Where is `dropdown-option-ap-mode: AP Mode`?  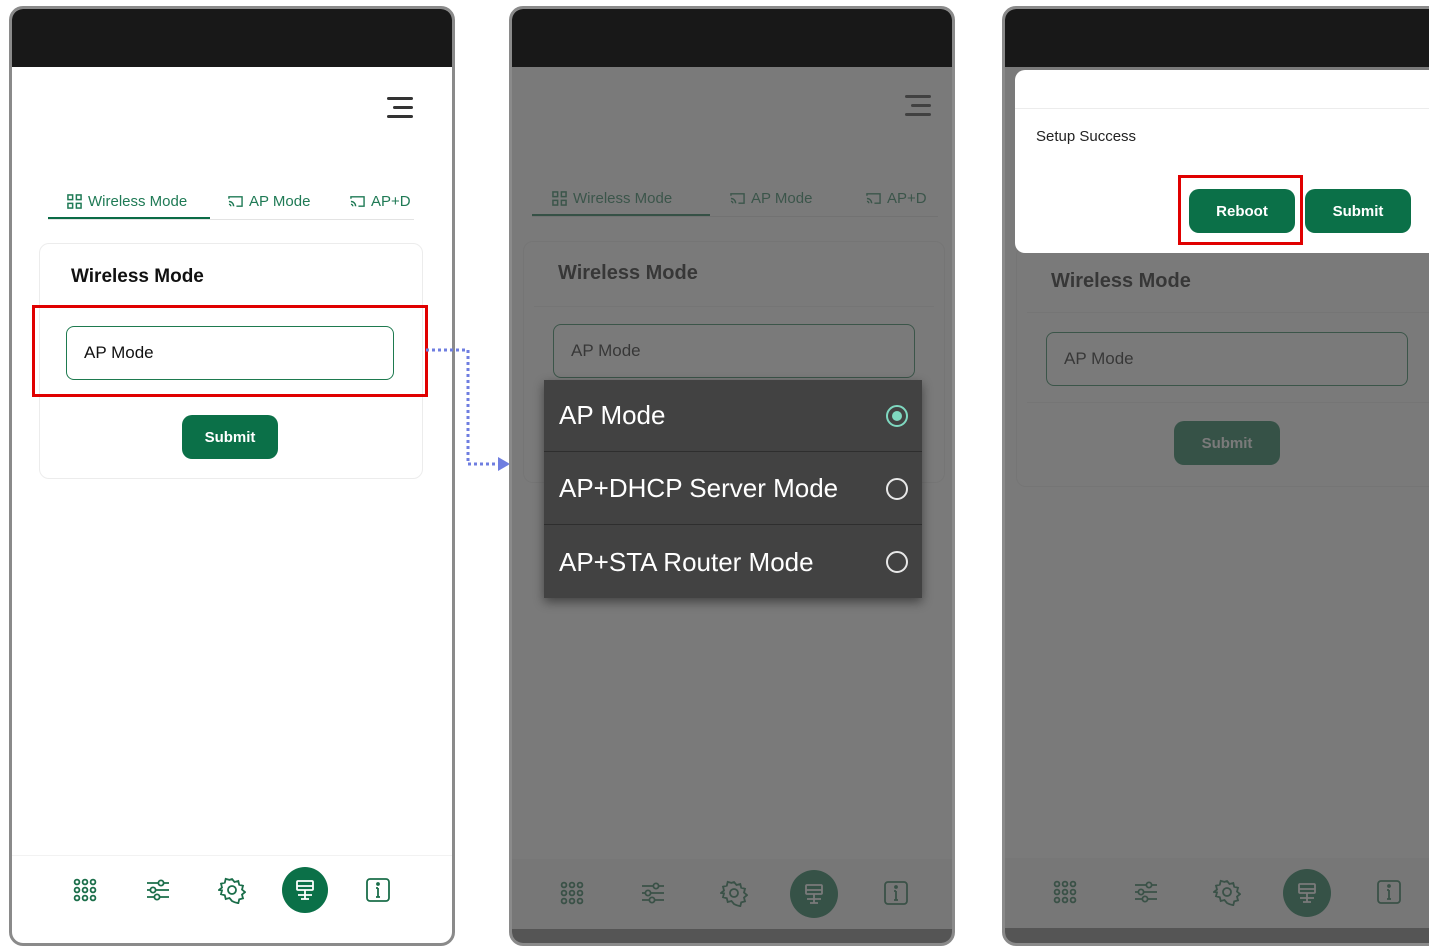
dropdown-option-ap-mode: AP Mode is located at coordinates (733, 416).